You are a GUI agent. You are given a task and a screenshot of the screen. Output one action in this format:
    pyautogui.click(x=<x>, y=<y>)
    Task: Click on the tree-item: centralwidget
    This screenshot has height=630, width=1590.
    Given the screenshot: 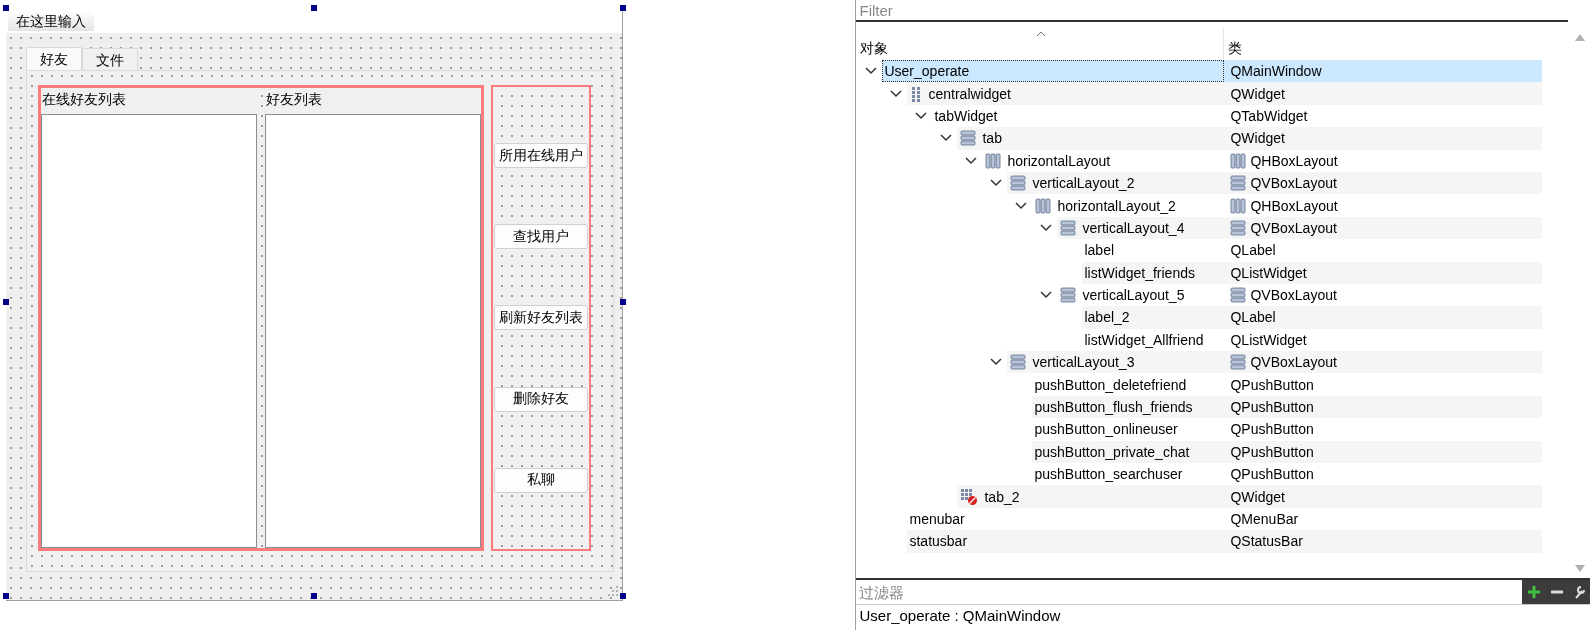 What is the action you would take?
    pyautogui.click(x=1066, y=93)
    